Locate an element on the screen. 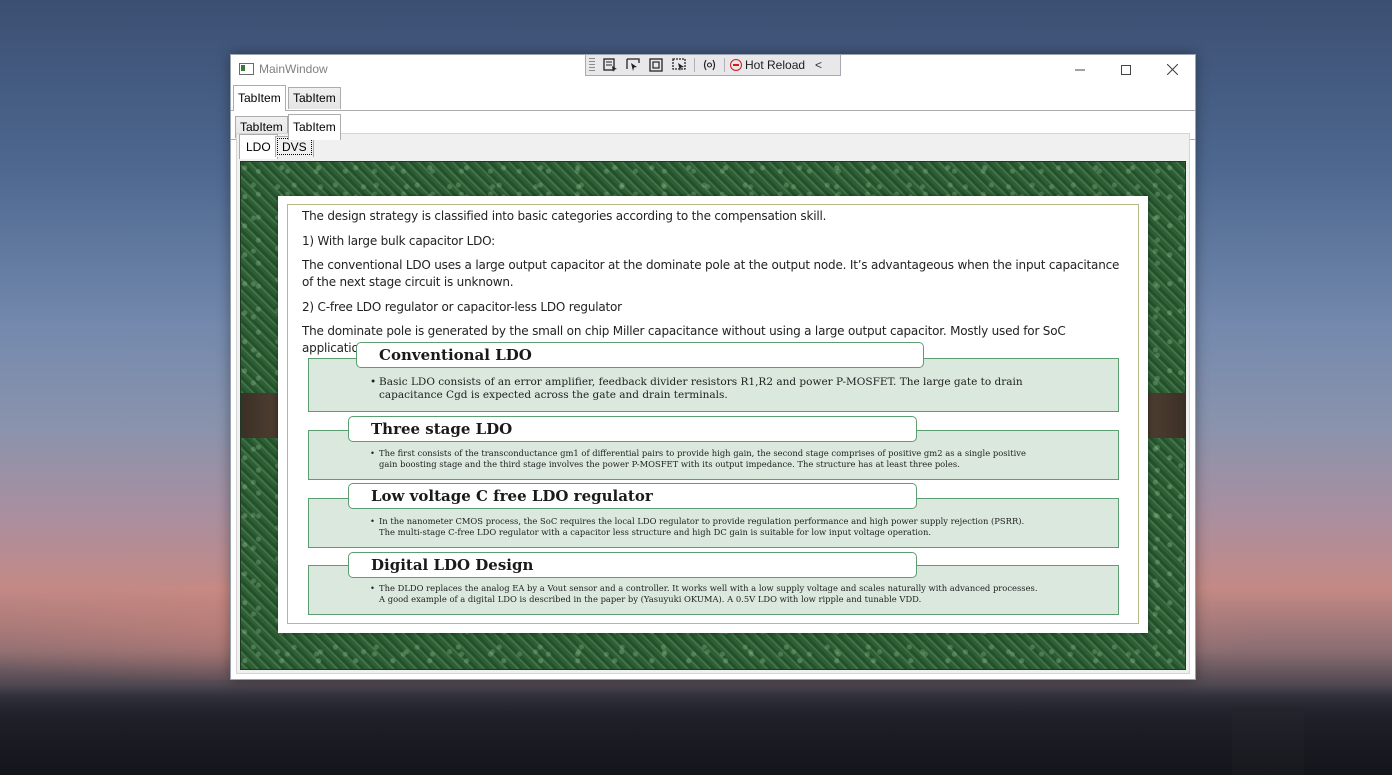 This screenshot has width=1392, height=775. close-button is located at coordinates (1172, 69).